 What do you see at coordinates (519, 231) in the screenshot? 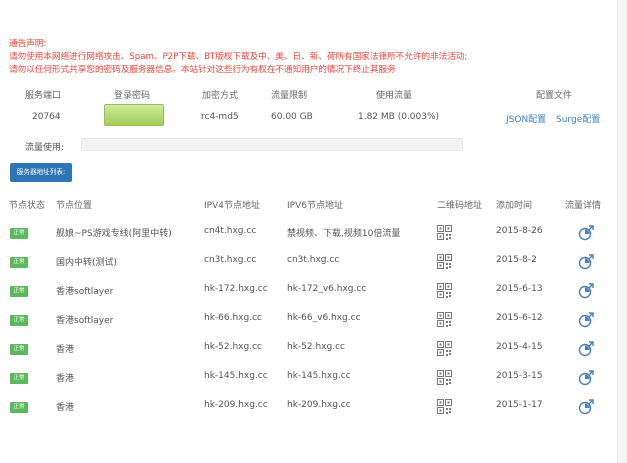
I see `node-date: 2015-8-26` at bounding box center [519, 231].